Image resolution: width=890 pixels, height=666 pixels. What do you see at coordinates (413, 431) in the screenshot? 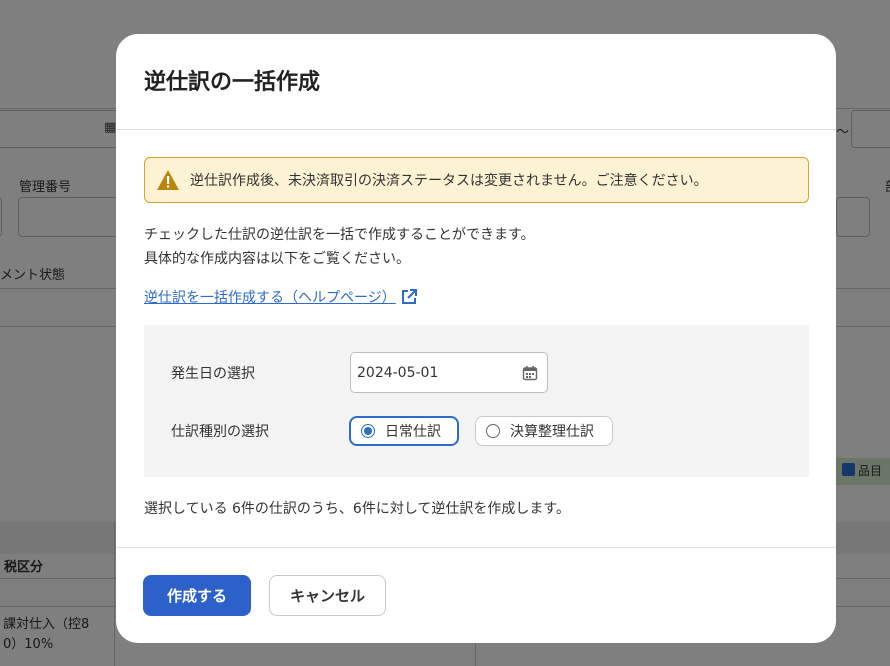
I see `radio-regular-entry-label: 日常仕訳` at bounding box center [413, 431].